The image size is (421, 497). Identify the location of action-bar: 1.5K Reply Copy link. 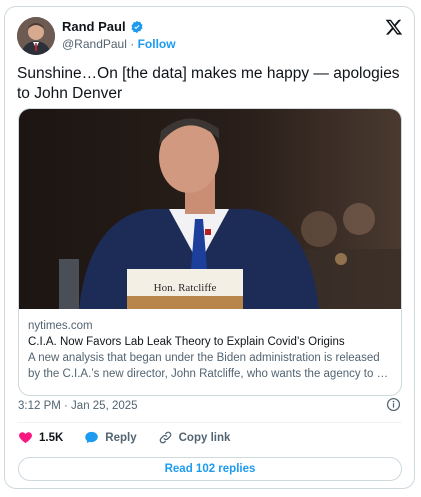
(134, 437).